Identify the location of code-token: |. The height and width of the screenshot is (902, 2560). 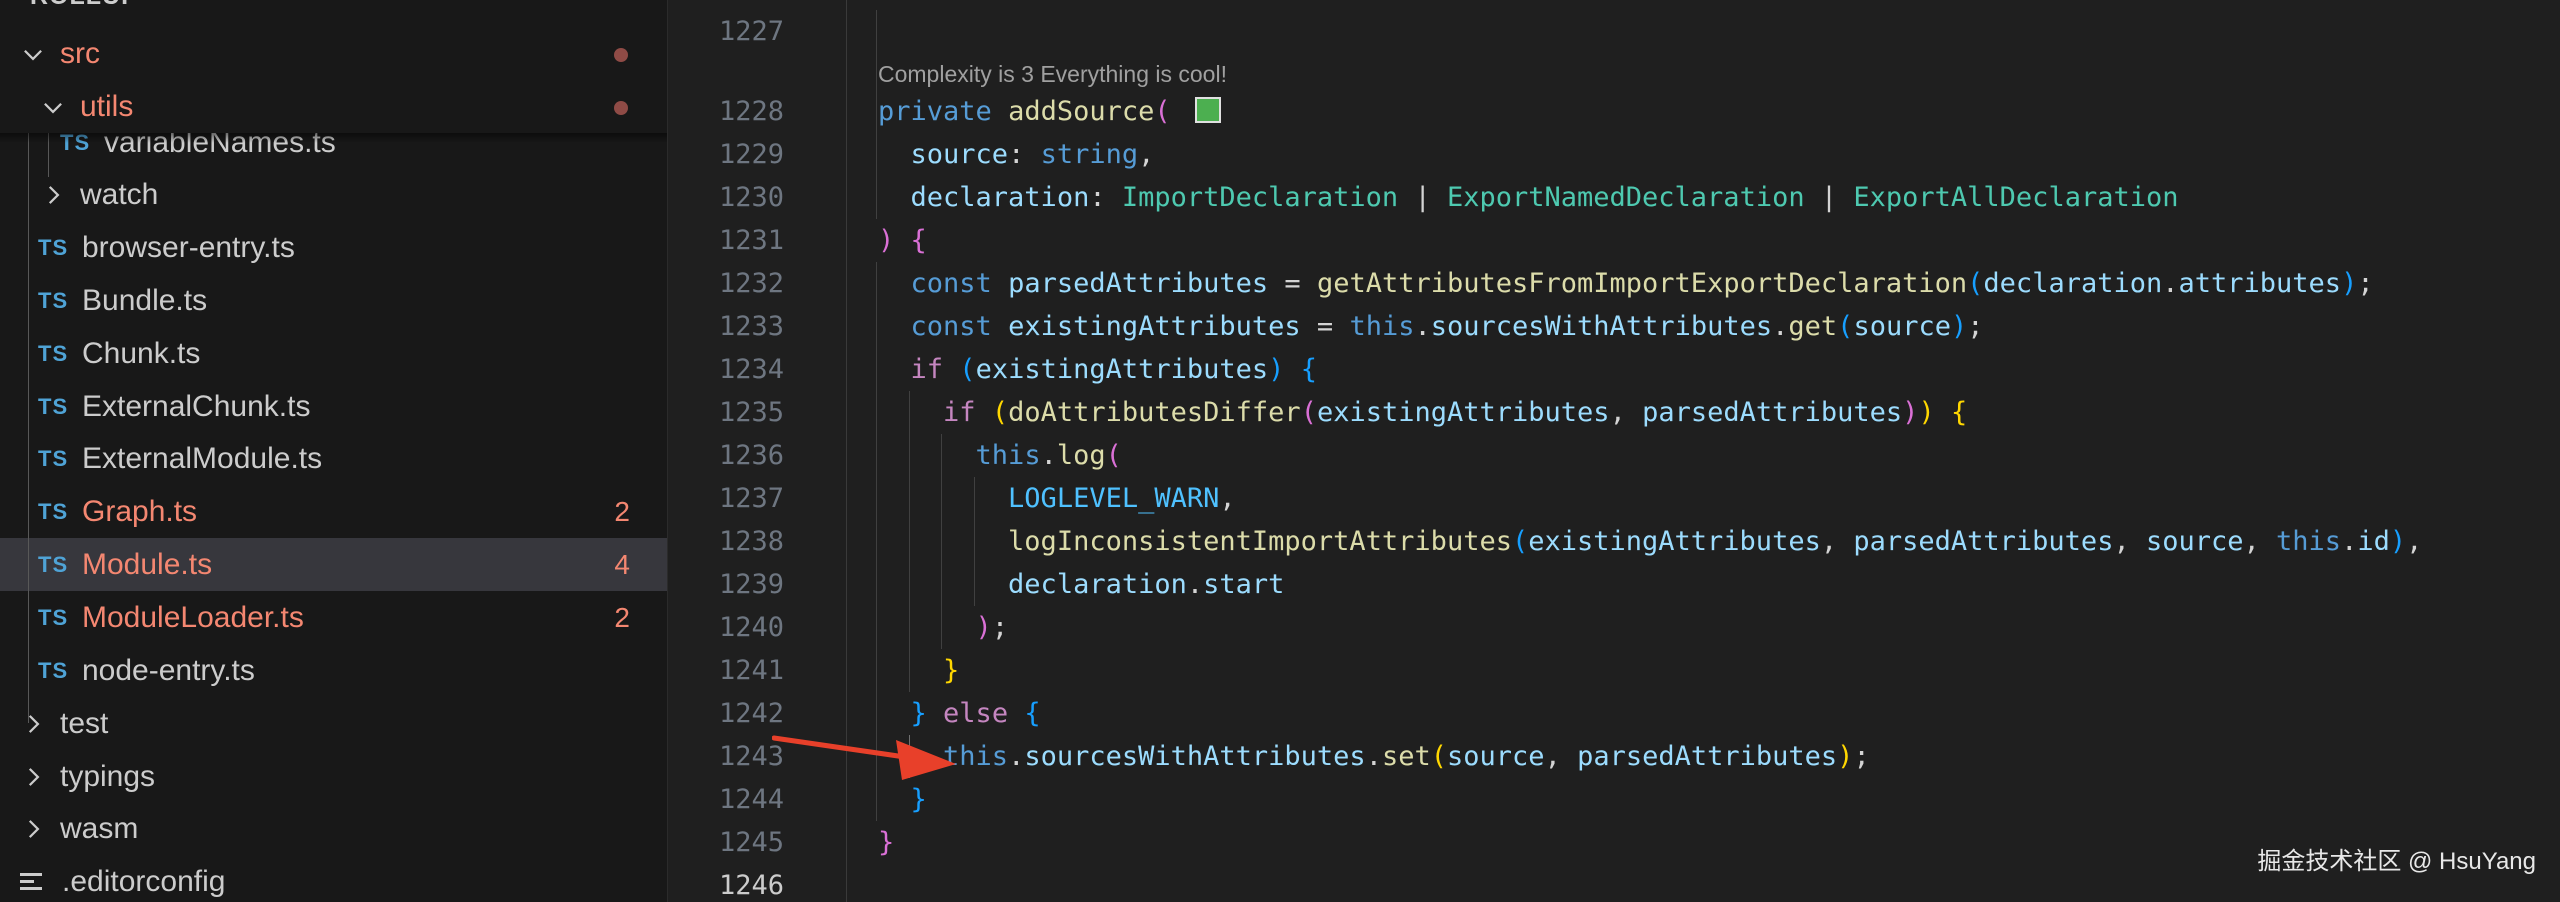
(1829, 197).